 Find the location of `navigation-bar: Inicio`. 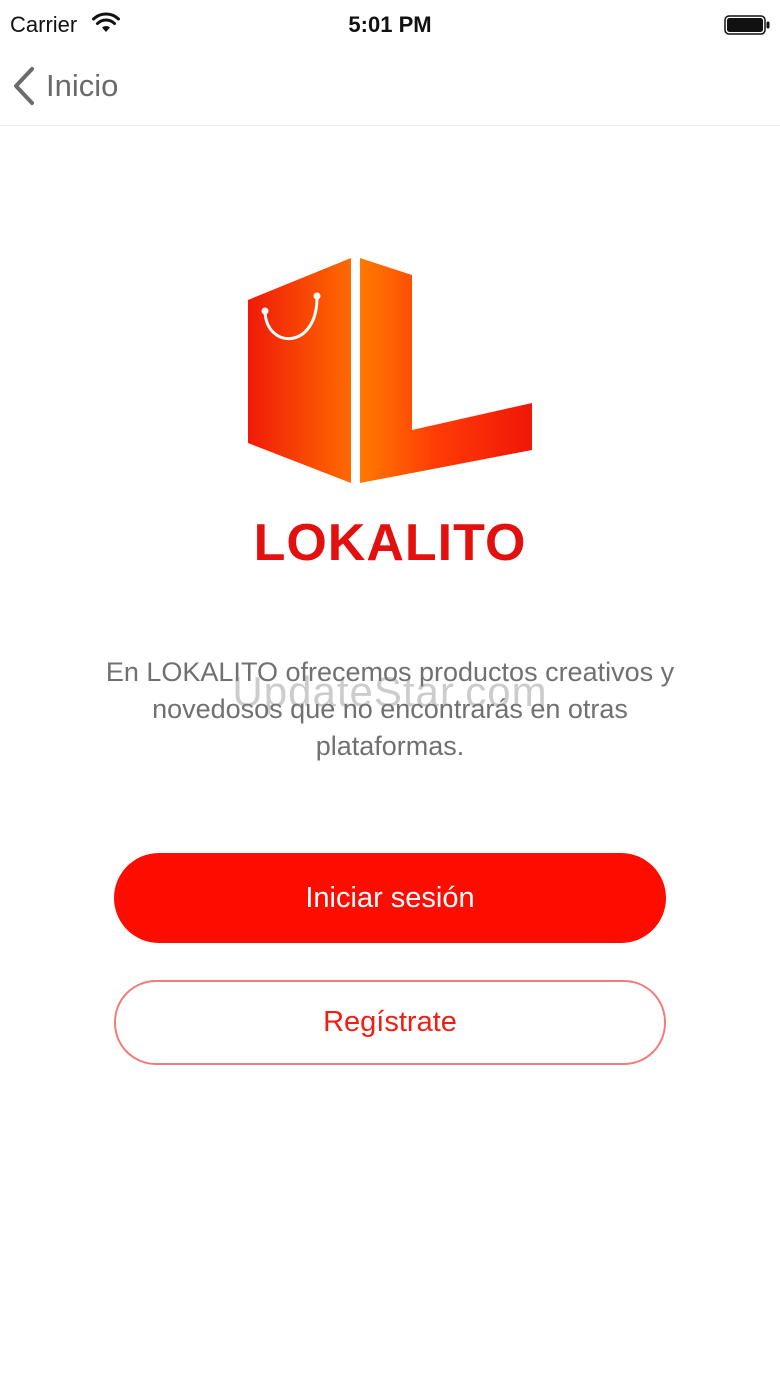

navigation-bar: Inicio is located at coordinates (390, 89).